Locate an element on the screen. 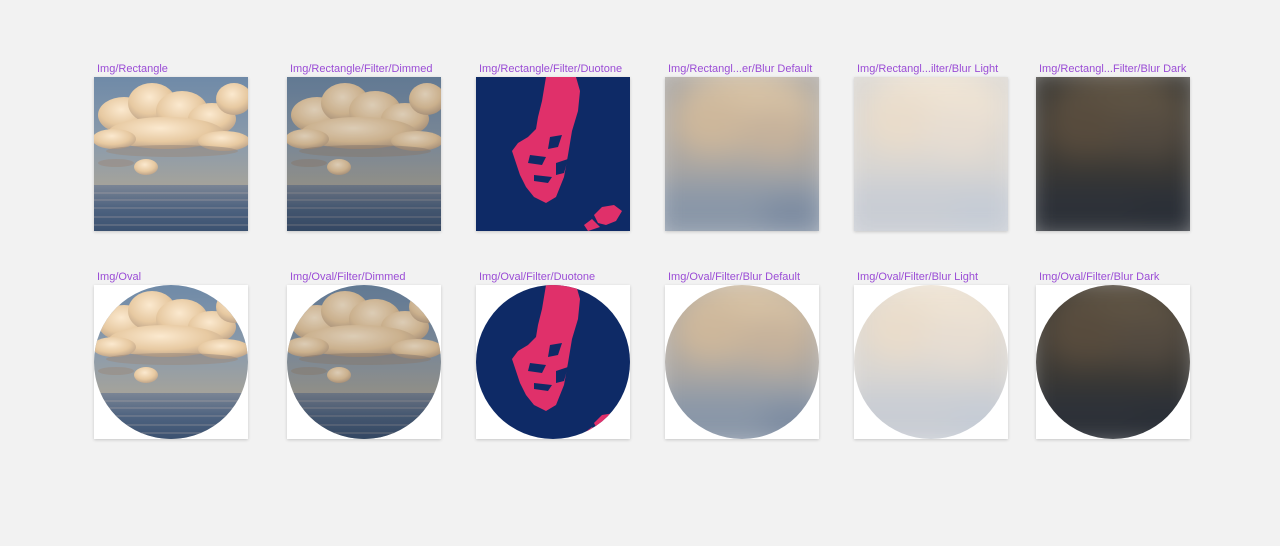  frame-label: Img/Oval/Filter/Blur Default is located at coordinates (734, 277).